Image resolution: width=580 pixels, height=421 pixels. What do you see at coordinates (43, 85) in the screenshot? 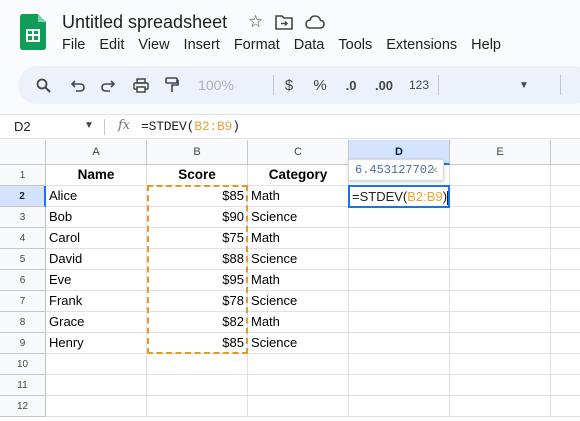
I see `search-menus-icon` at bounding box center [43, 85].